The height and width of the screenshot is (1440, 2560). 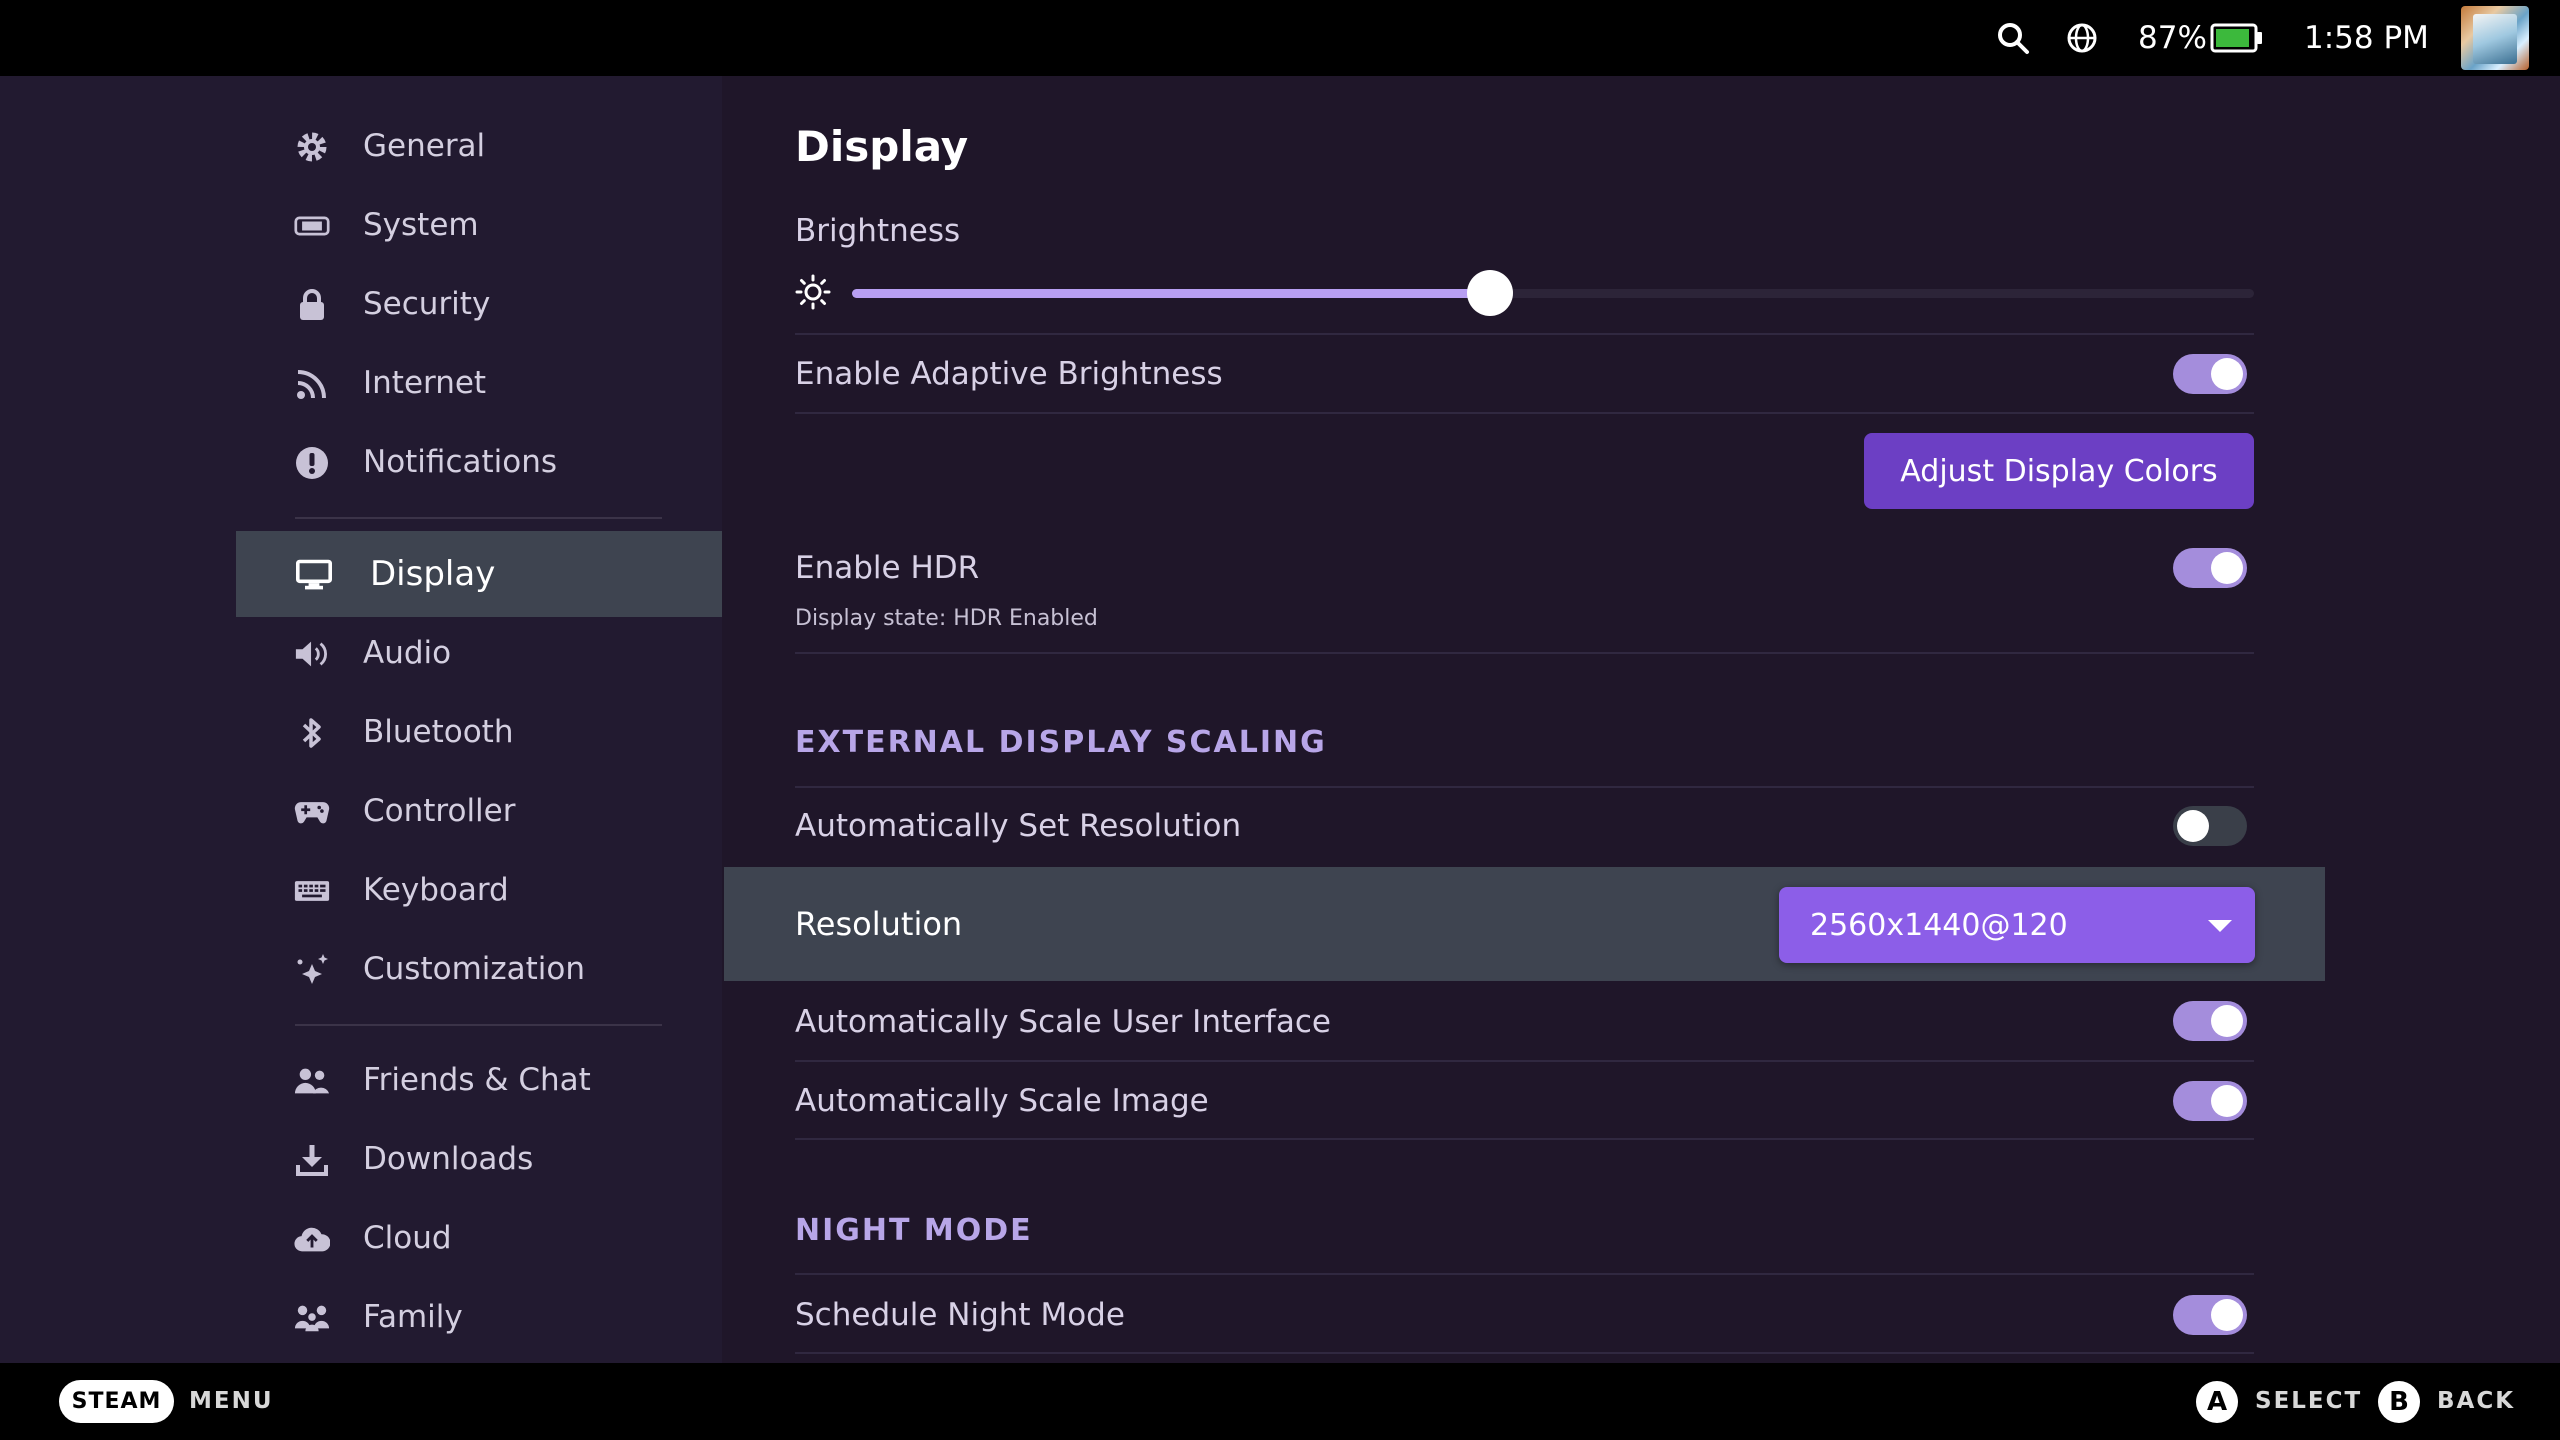 What do you see at coordinates (438, 732) in the screenshot?
I see `sidebar-item-label: Bluetooth` at bounding box center [438, 732].